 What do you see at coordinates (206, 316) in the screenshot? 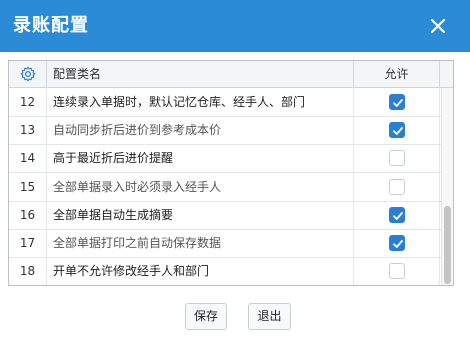
I see `save-button: 保存` at bounding box center [206, 316].